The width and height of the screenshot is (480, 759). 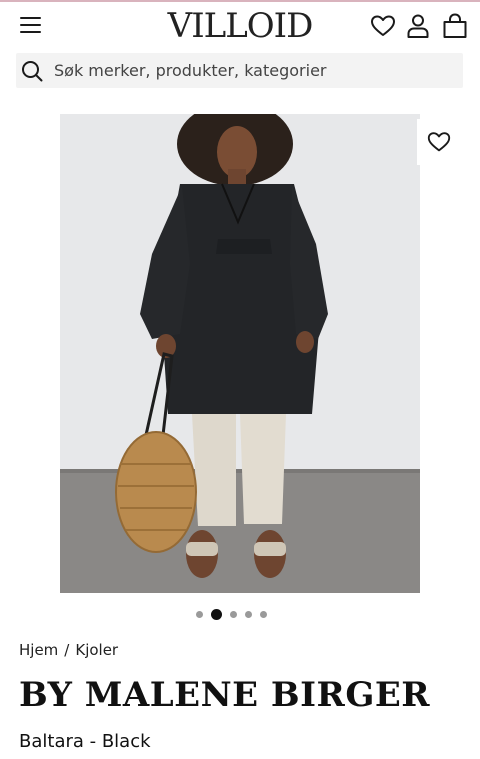 What do you see at coordinates (30, 18) in the screenshot?
I see `hamburger-menu-icon` at bounding box center [30, 18].